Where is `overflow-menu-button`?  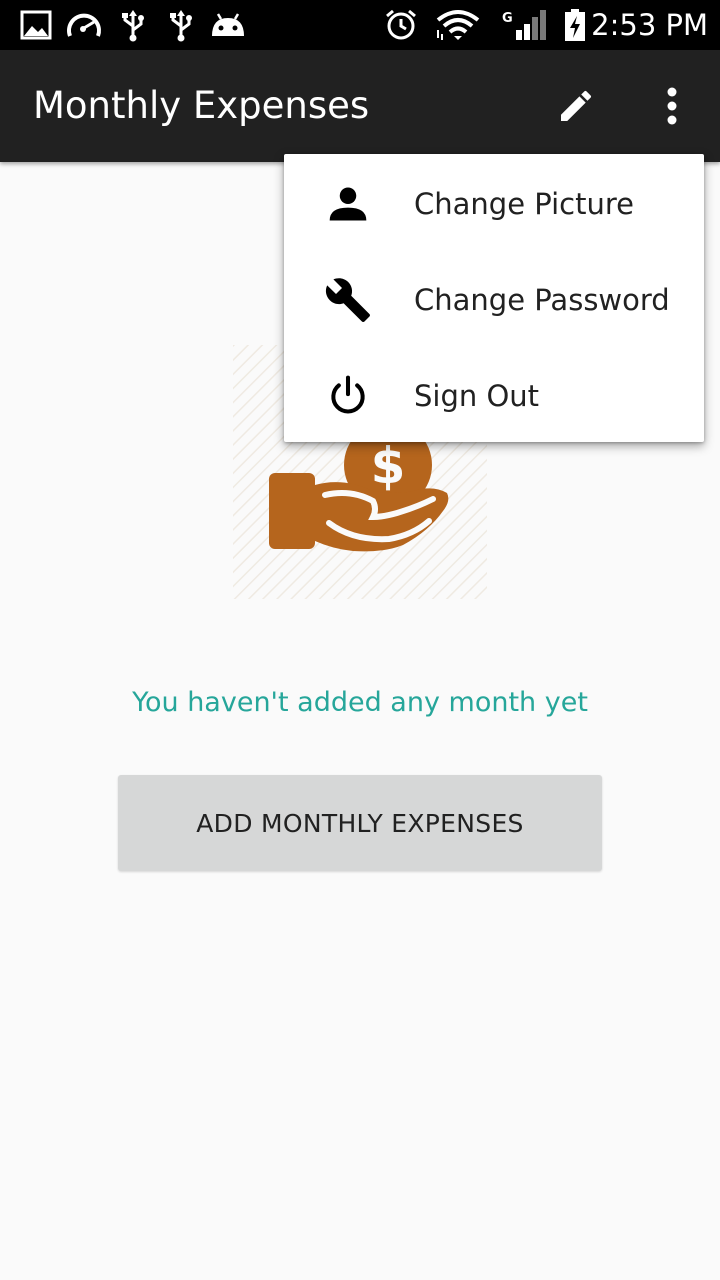
overflow-menu-button is located at coordinates (672, 106).